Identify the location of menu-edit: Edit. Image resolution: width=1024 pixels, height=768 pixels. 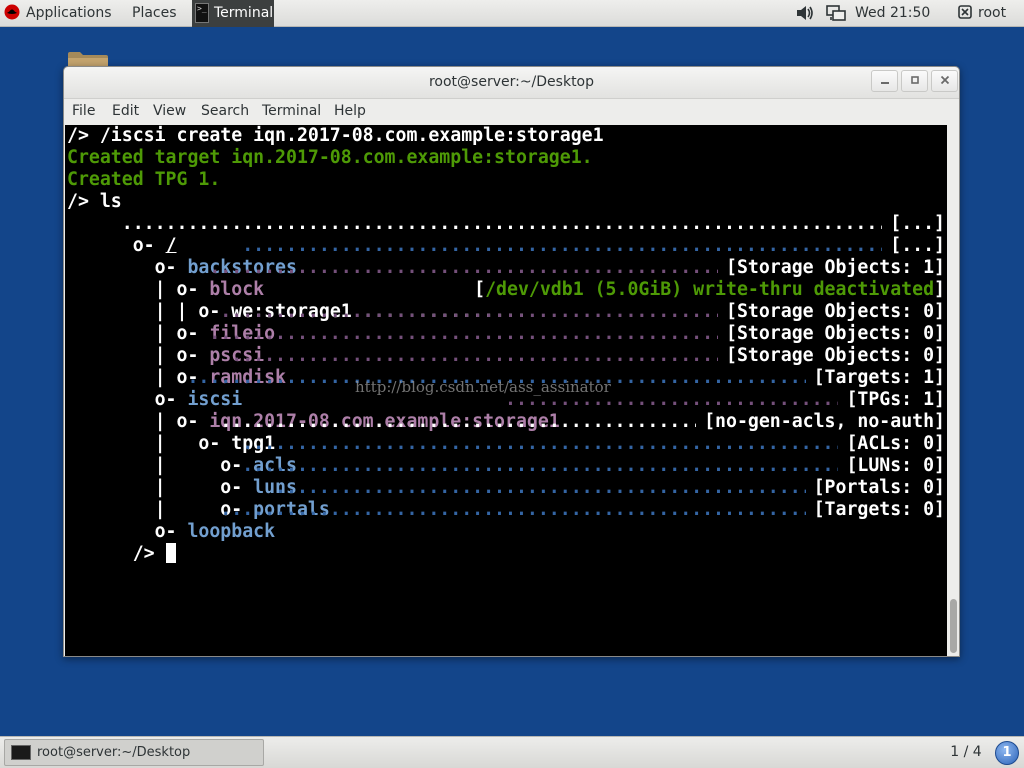
(125, 111).